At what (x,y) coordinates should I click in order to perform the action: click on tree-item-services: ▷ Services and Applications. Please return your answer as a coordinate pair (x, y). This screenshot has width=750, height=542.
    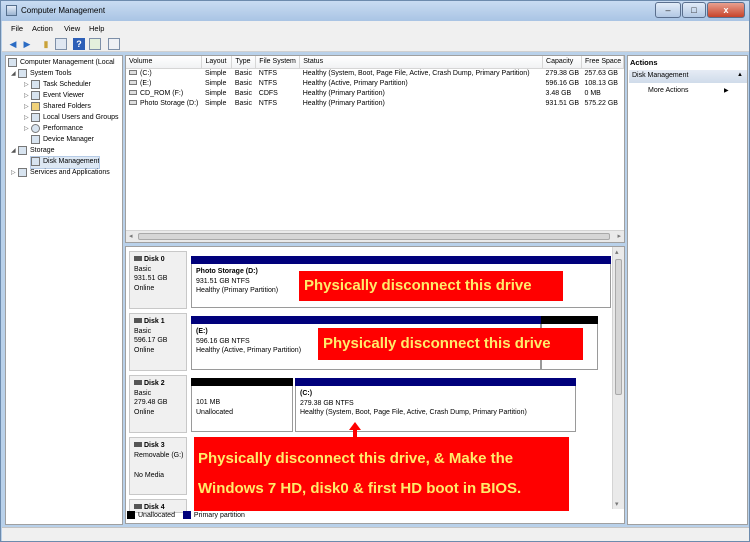
    Looking at the image, I should click on (60, 173).